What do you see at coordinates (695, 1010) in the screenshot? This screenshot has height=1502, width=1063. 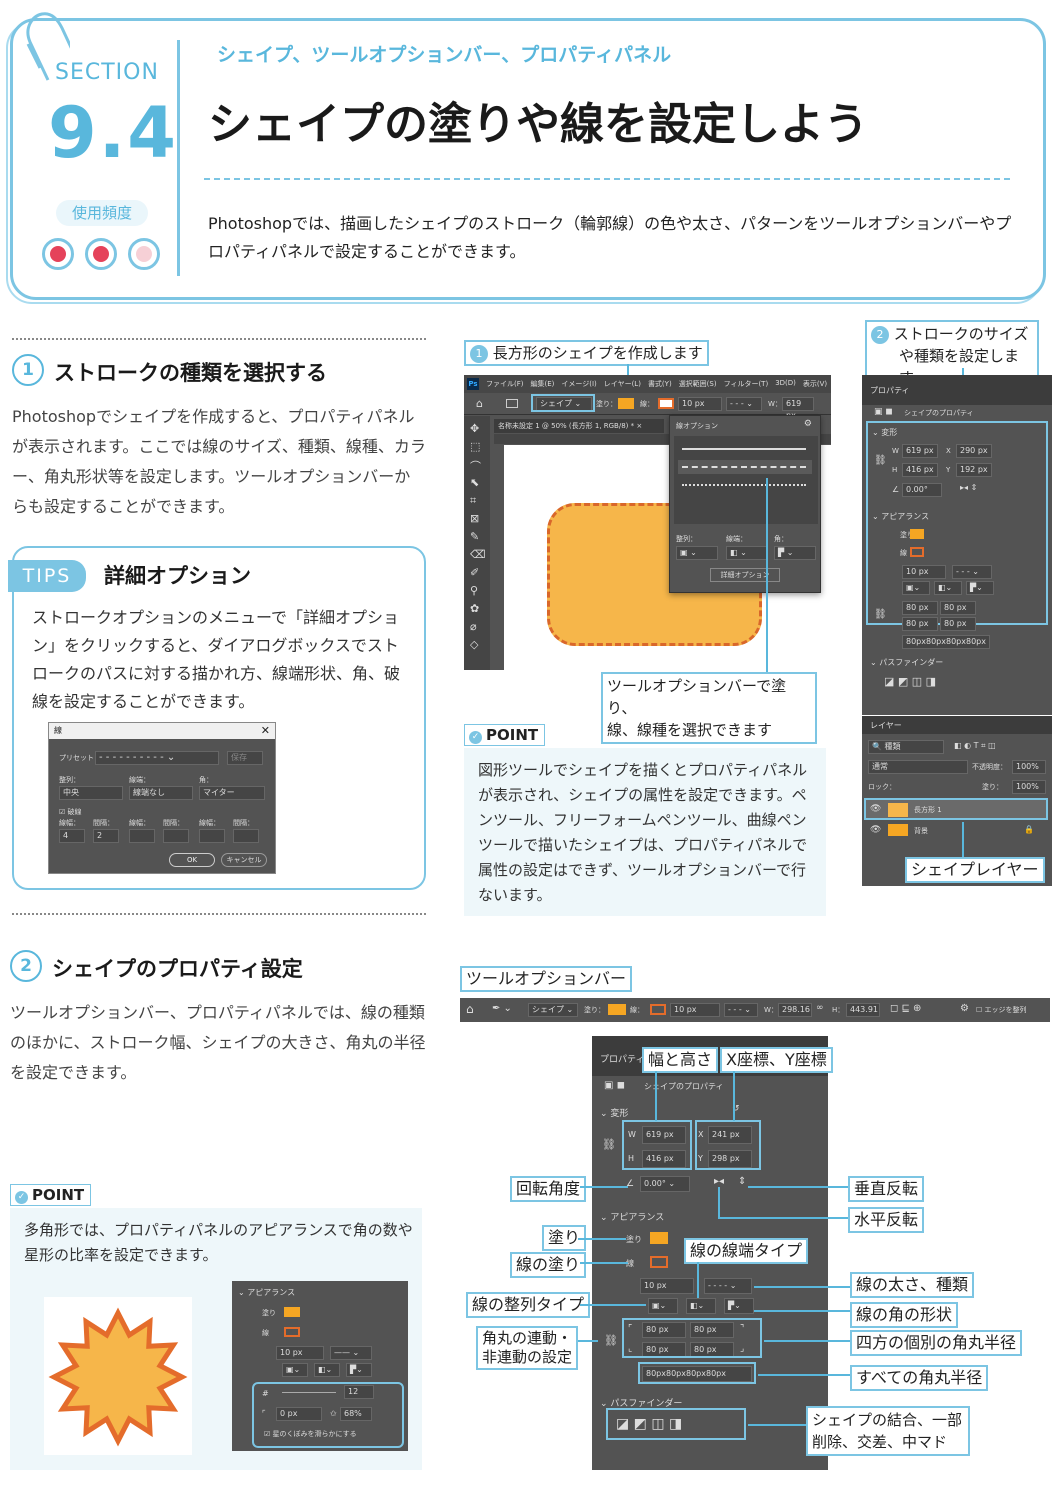 I see `stroke-size-field-t2: 10 px` at bounding box center [695, 1010].